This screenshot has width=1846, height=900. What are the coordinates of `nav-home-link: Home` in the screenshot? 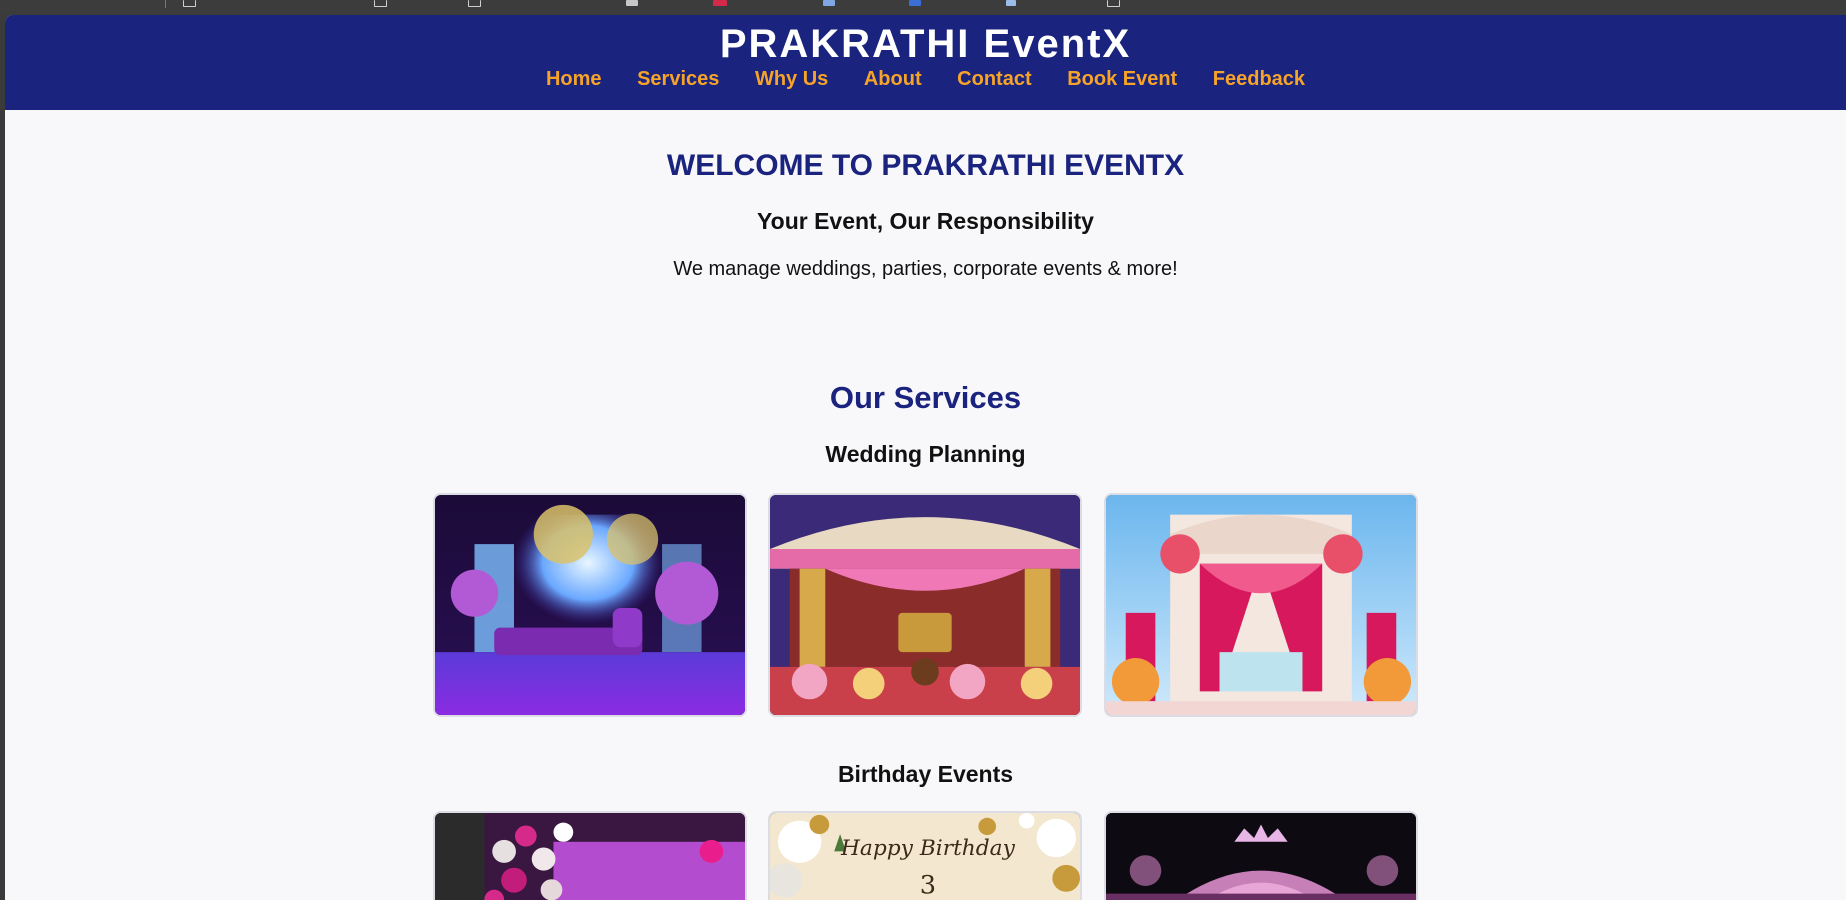 It's located at (574, 79).